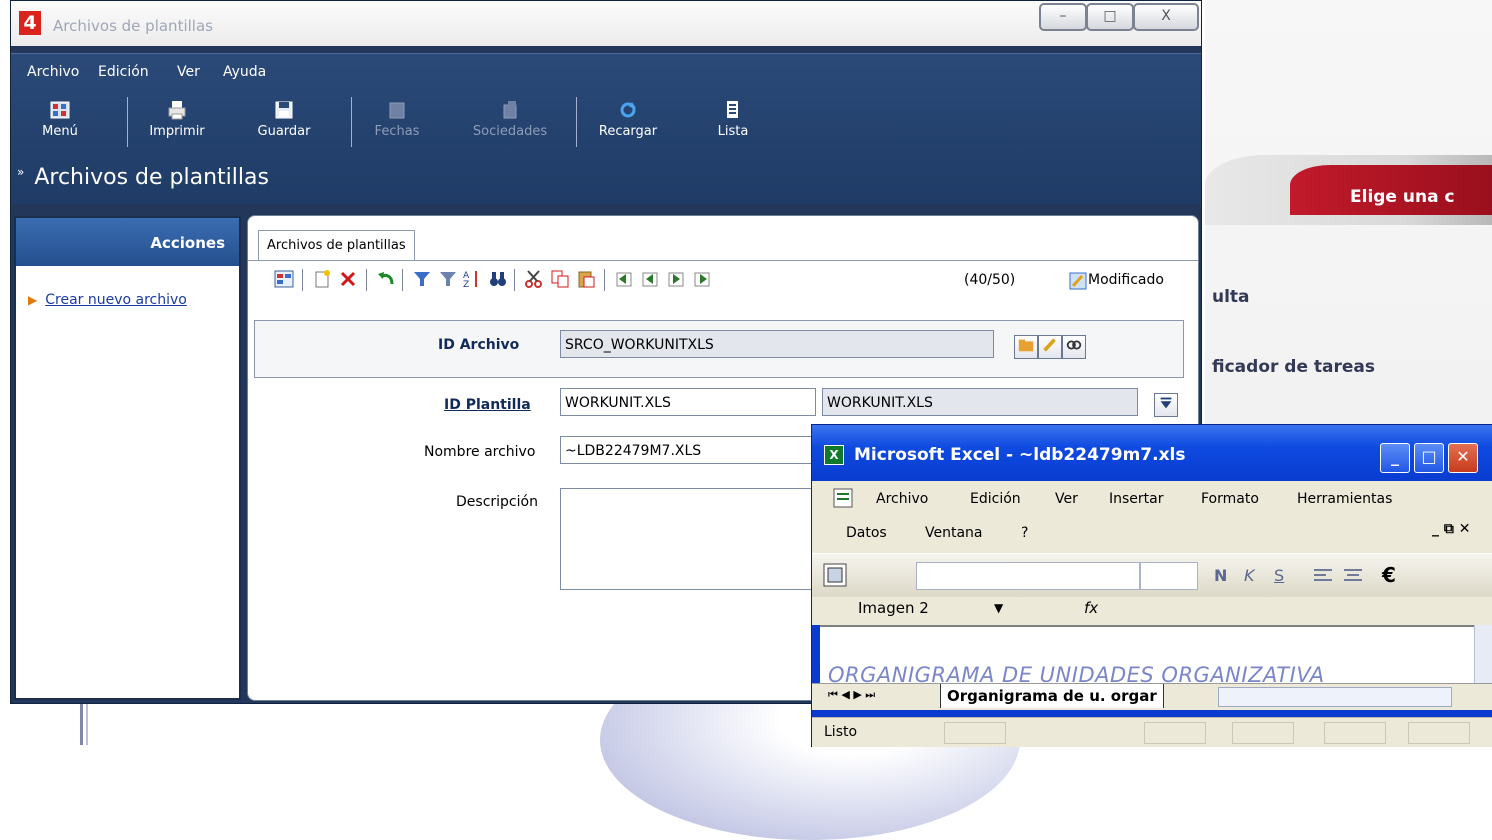  What do you see at coordinates (116, 300) in the screenshot?
I see `sidebar-item-label: Crear nuevo archivo` at bounding box center [116, 300].